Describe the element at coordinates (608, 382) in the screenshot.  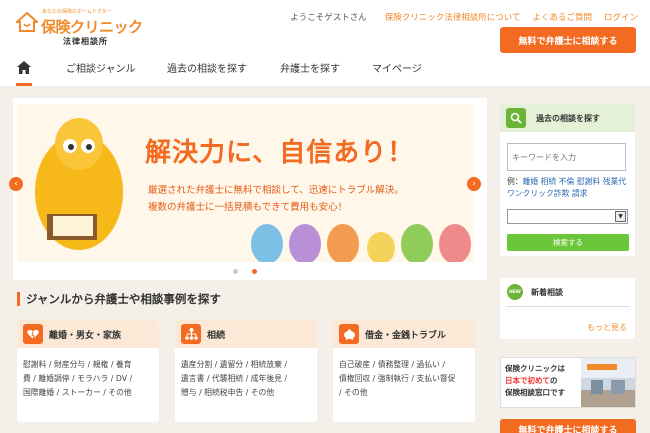
I see `office-photo` at that location.